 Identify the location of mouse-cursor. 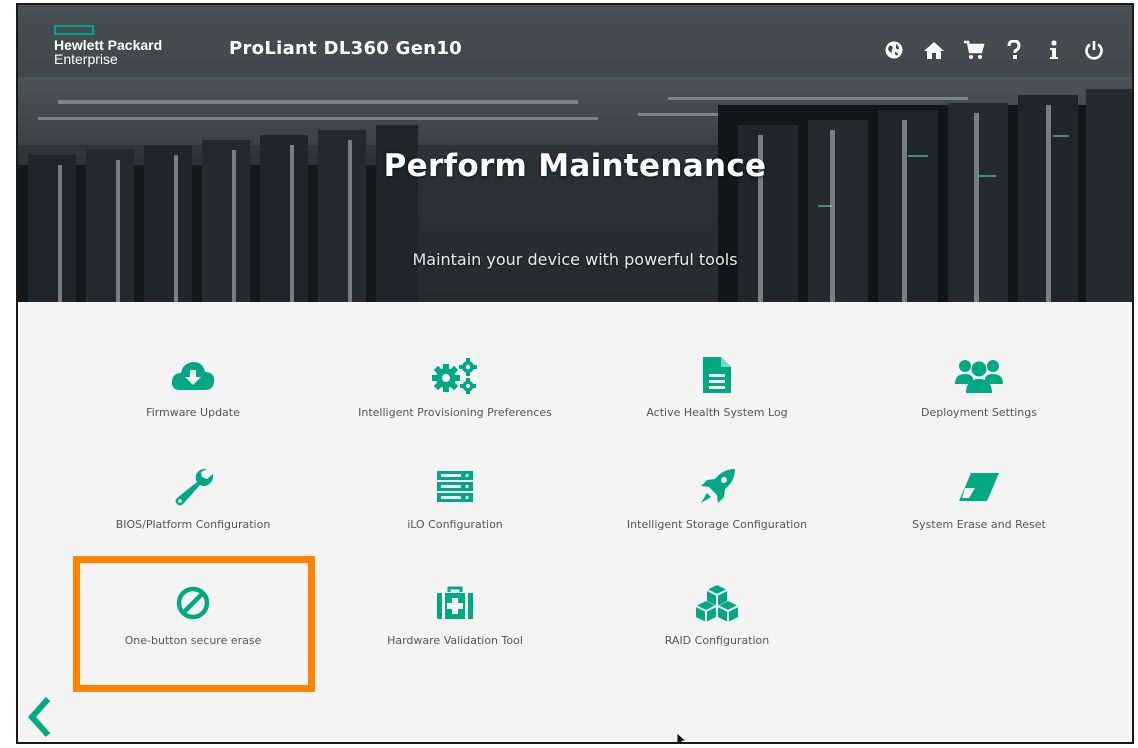
(682, 737).